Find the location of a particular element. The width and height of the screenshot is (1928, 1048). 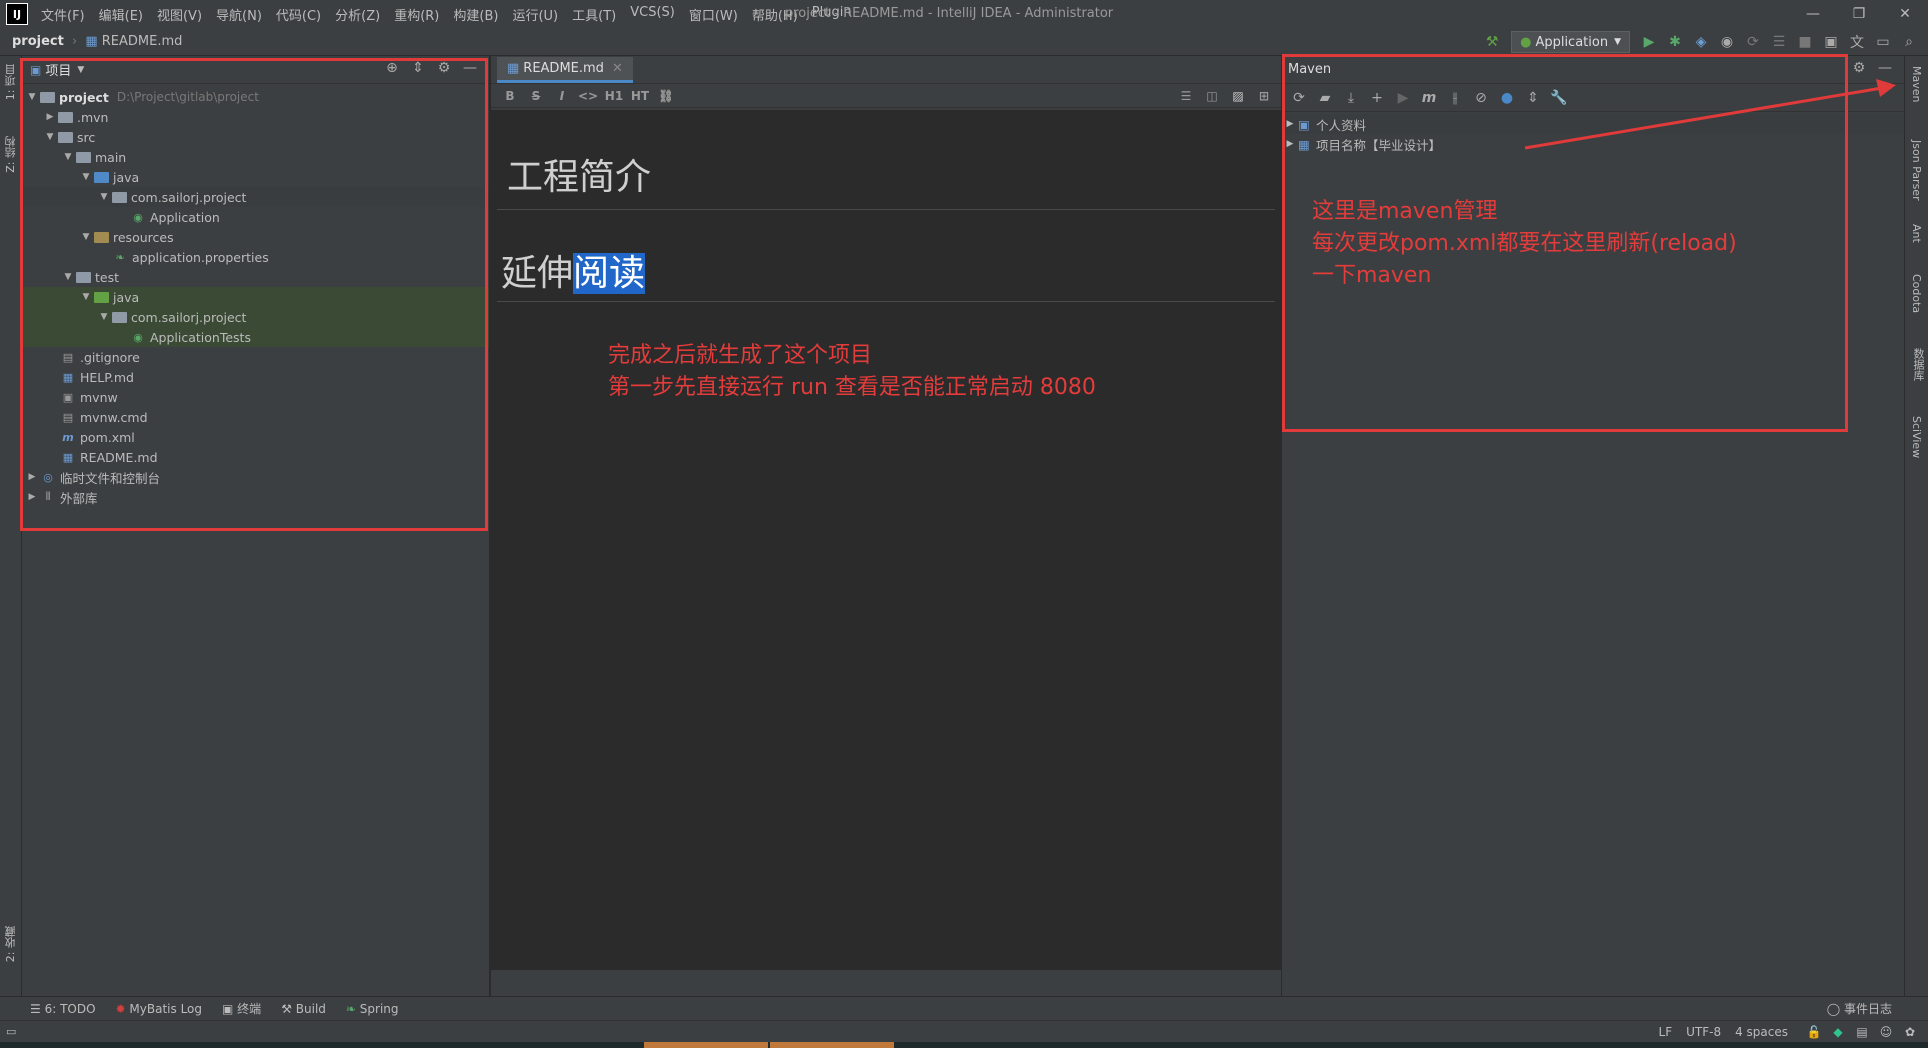

tree-item-src: ▼ src is located at coordinates (255, 137).